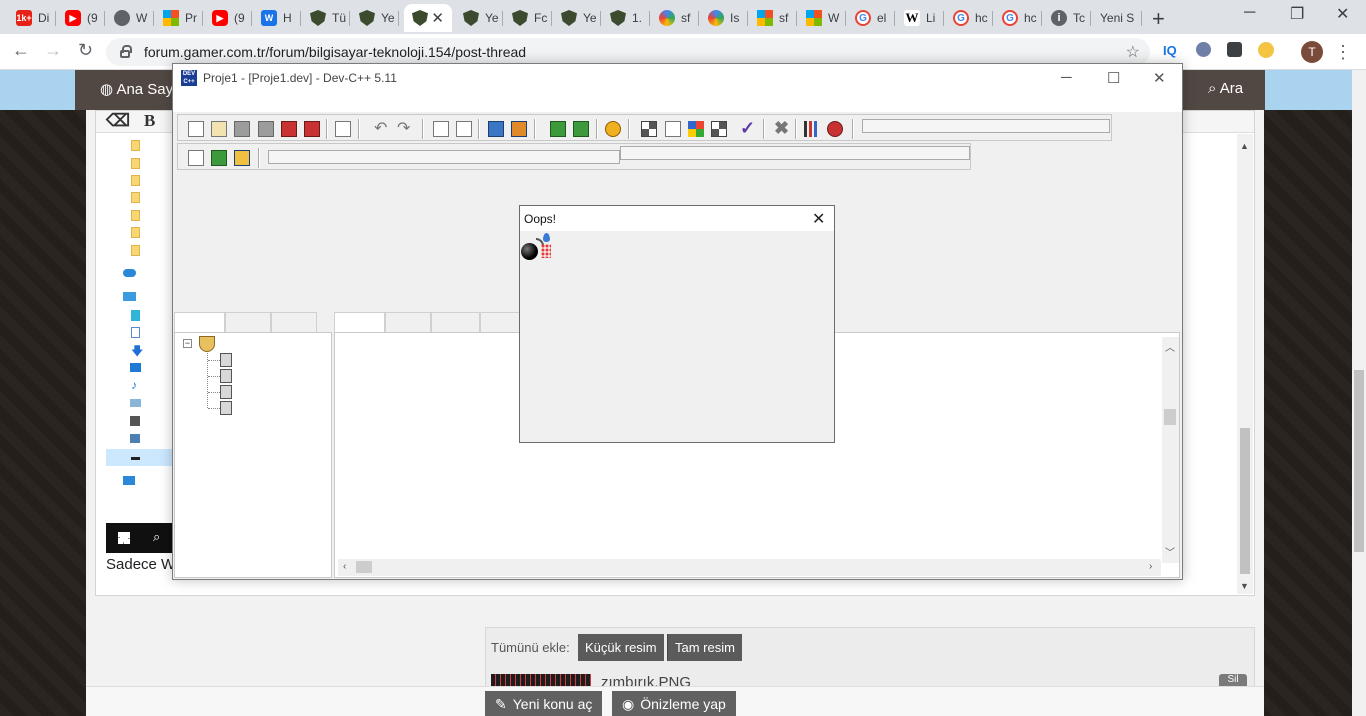  I want to click on tab-14: Is, so click(724, 18).